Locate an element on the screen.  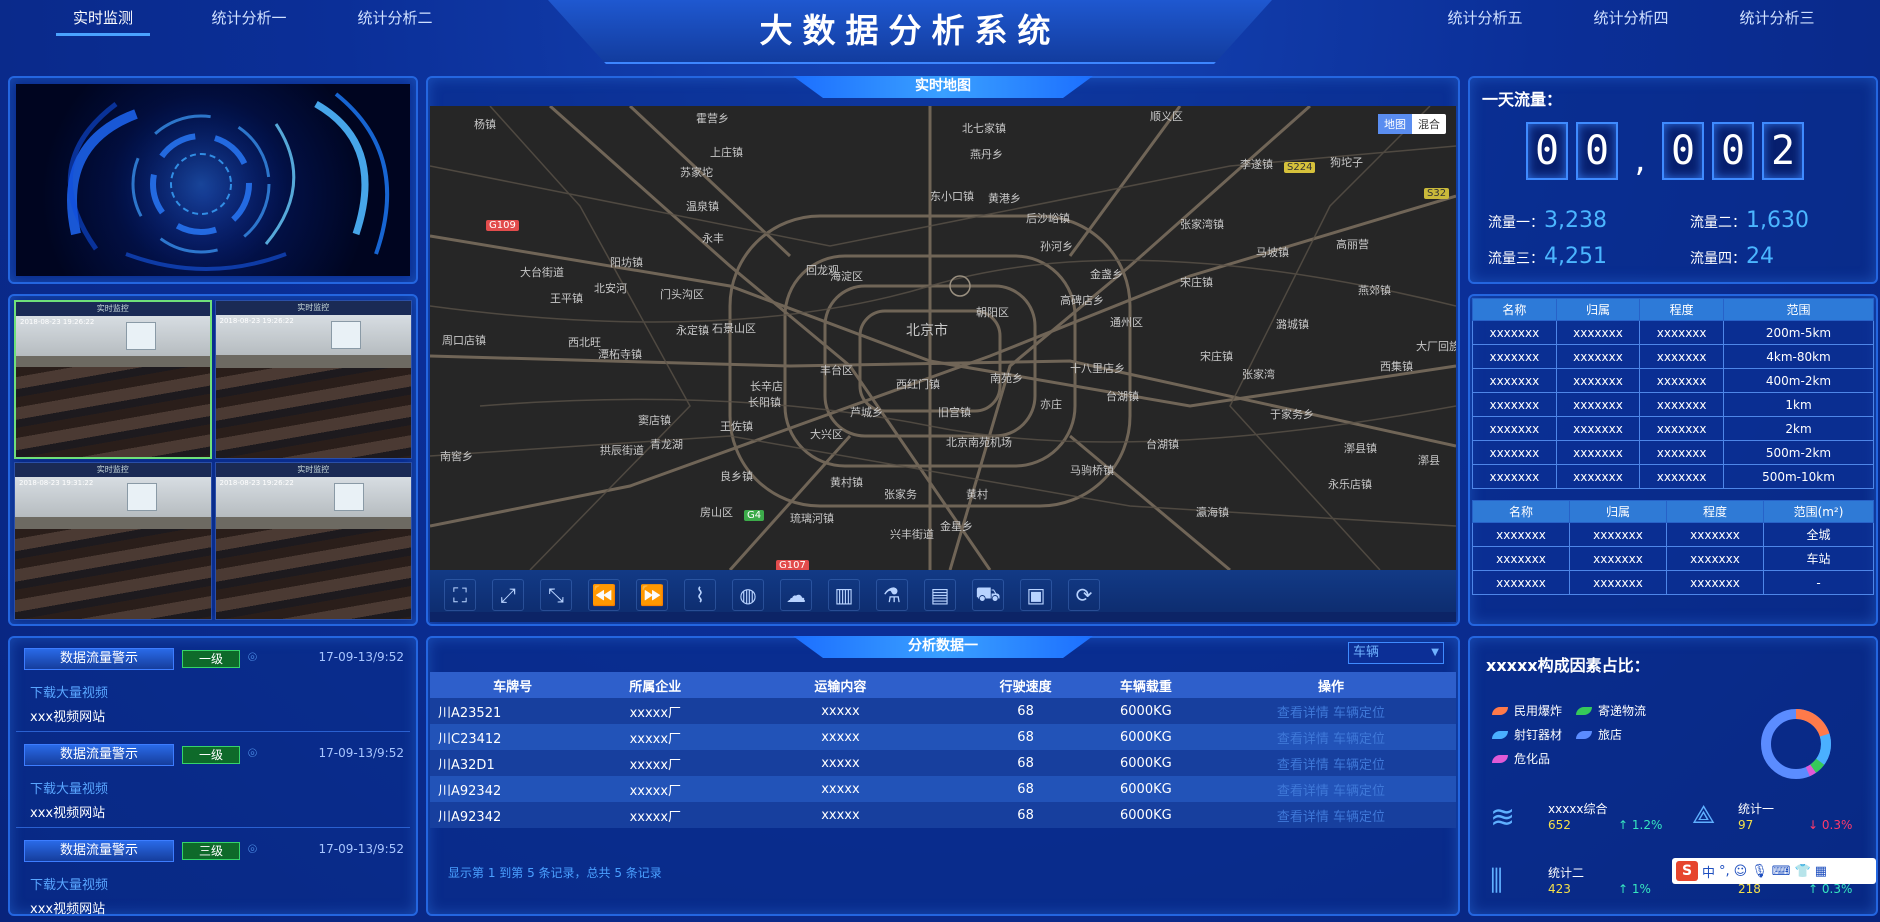
nav-stats-5: 统计分析五 is located at coordinates (1485, 18).